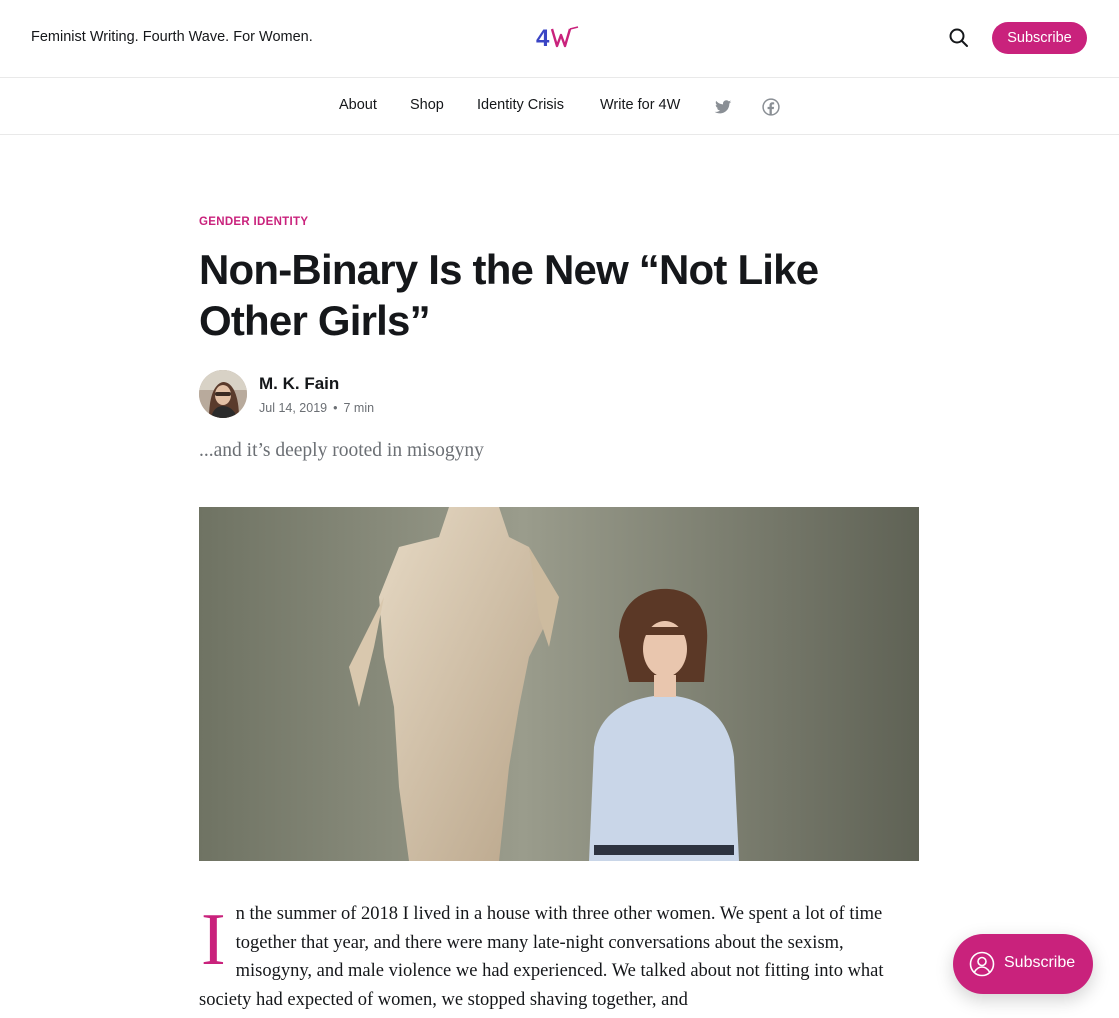 The height and width of the screenshot is (1018, 1119). I want to click on nav-item-about: About, so click(358, 105).